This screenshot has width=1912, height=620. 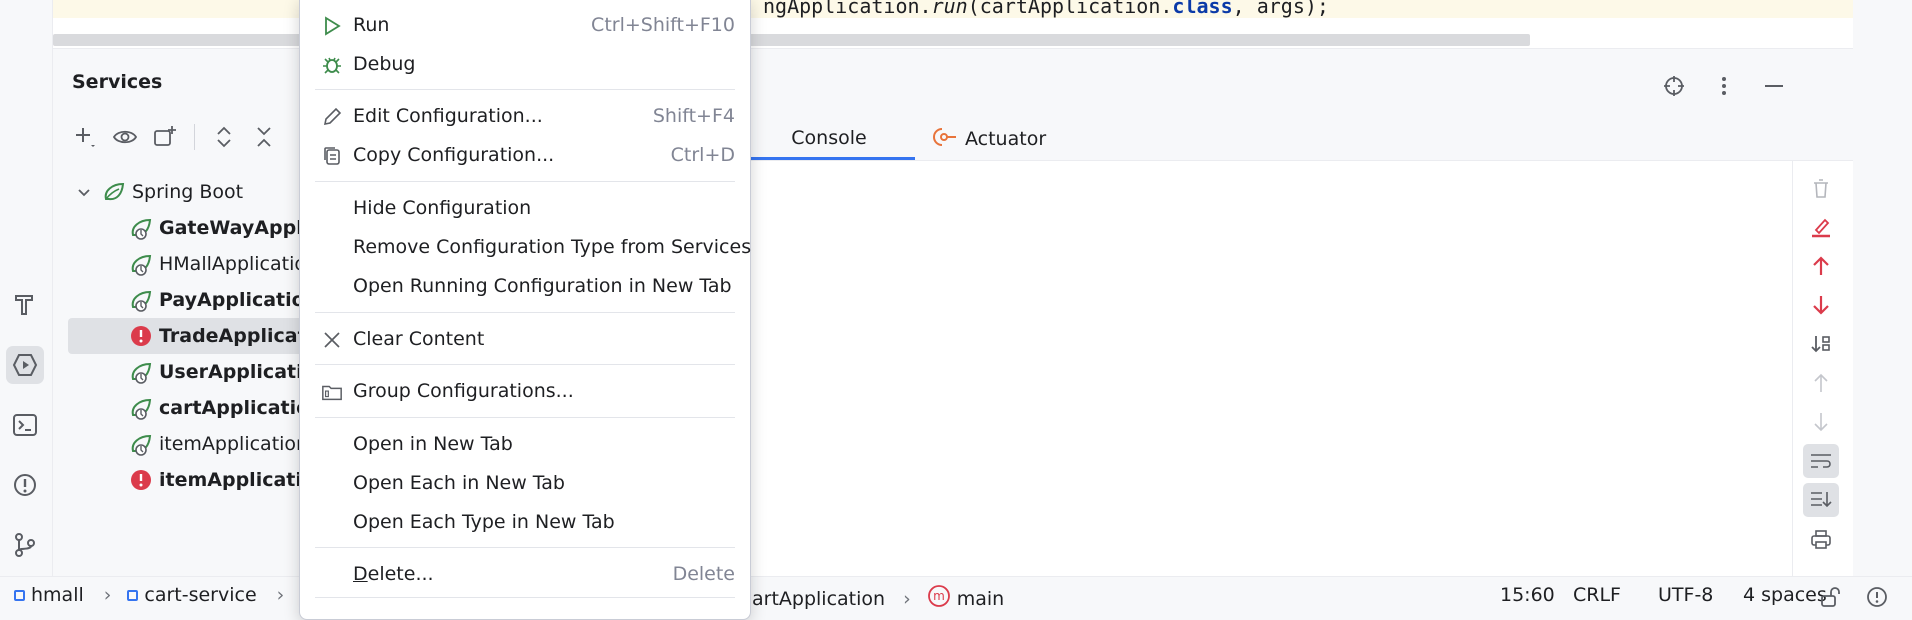 I want to click on console-toolbar, so click(x=1822, y=368).